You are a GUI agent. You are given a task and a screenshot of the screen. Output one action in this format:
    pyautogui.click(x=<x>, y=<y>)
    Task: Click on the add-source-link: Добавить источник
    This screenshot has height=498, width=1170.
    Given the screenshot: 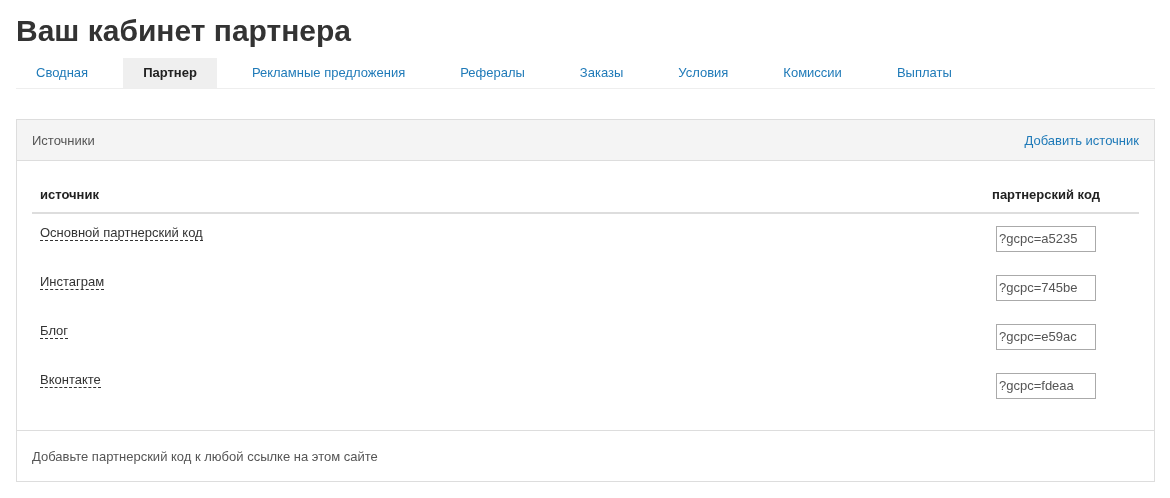 What is the action you would take?
    pyautogui.click(x=1081, y=140)
    